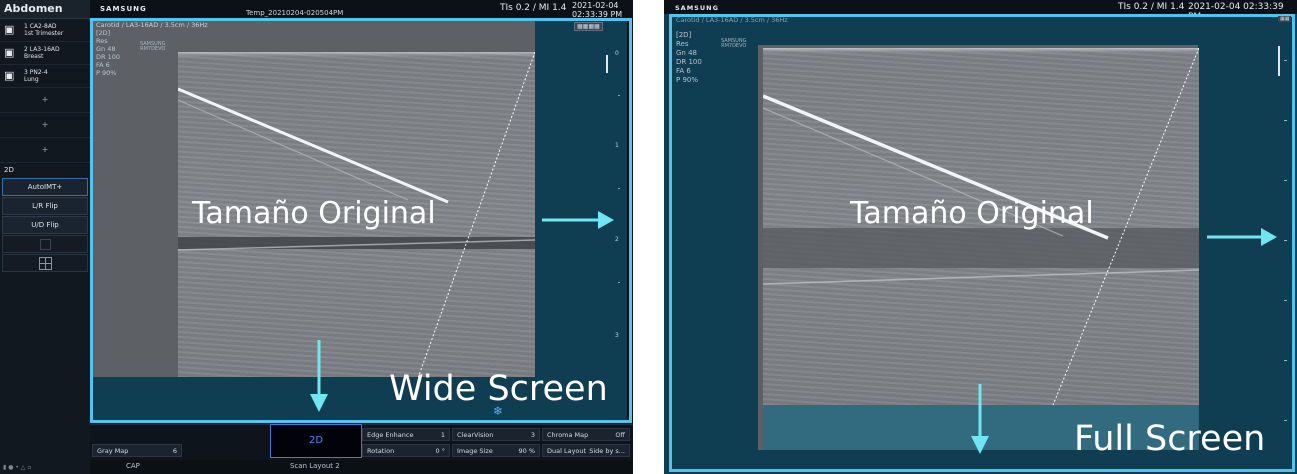 The width and height of the screenshot is (1297, 474). I want to click on lr-flip-button: L/R Flip, so click(45, 206).